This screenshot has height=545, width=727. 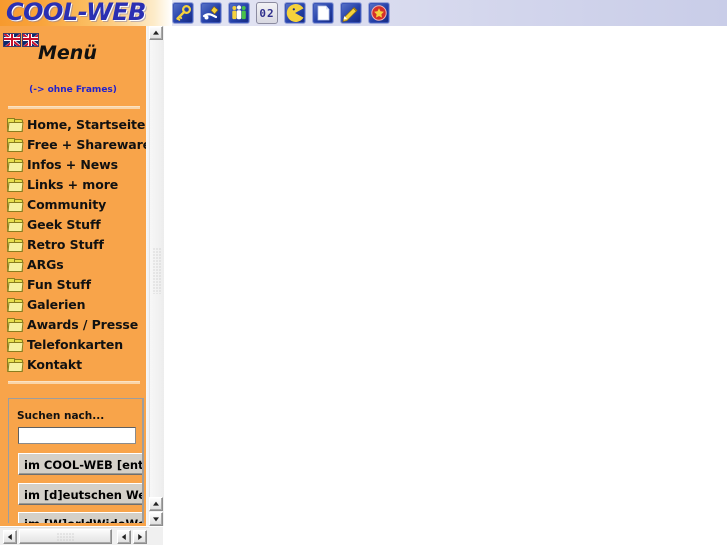 I want to click on sidebar-item-home: Home, Startseite, so click(x=73, y=124).